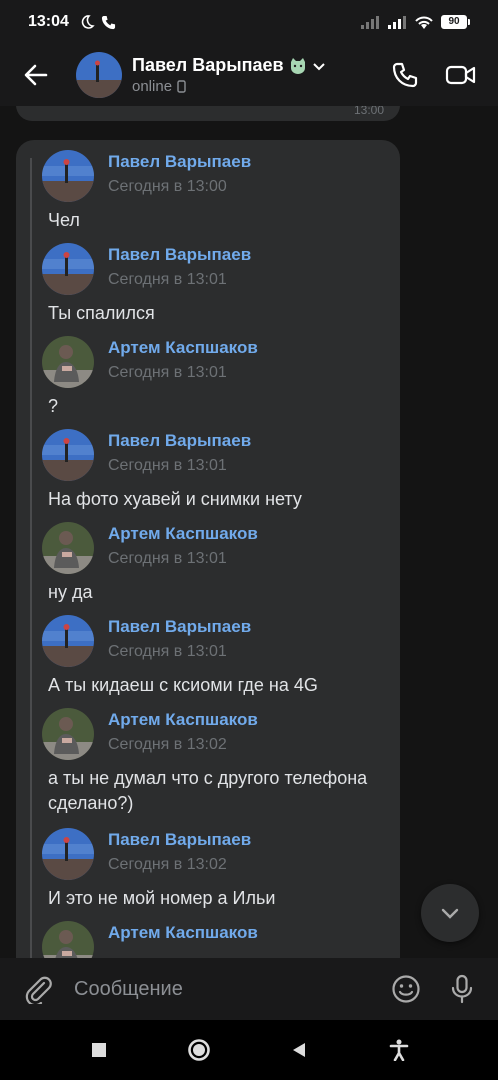 The height and width of the screenshot is (1080, 498). Describe the element at coordinates (70, 592) in the screenshot. I see `message-text: ну да` at that location.